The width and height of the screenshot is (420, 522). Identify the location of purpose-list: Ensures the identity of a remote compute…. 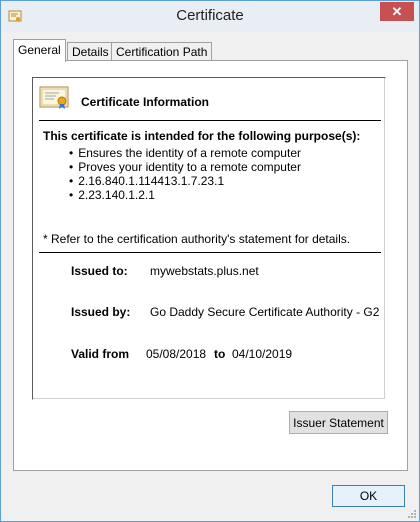
(185, 174).